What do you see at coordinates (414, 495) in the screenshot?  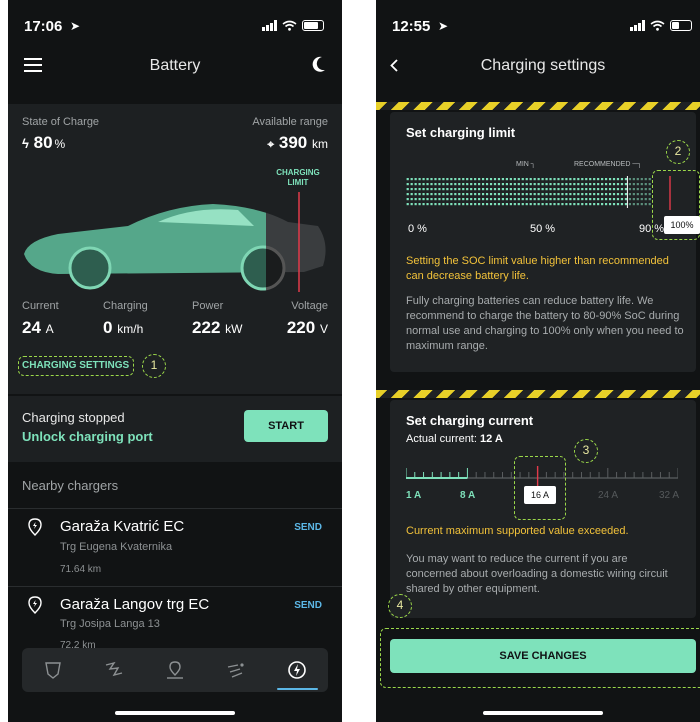 I see `current-tick-1a: 1 A` at bounding box center [414, 495].